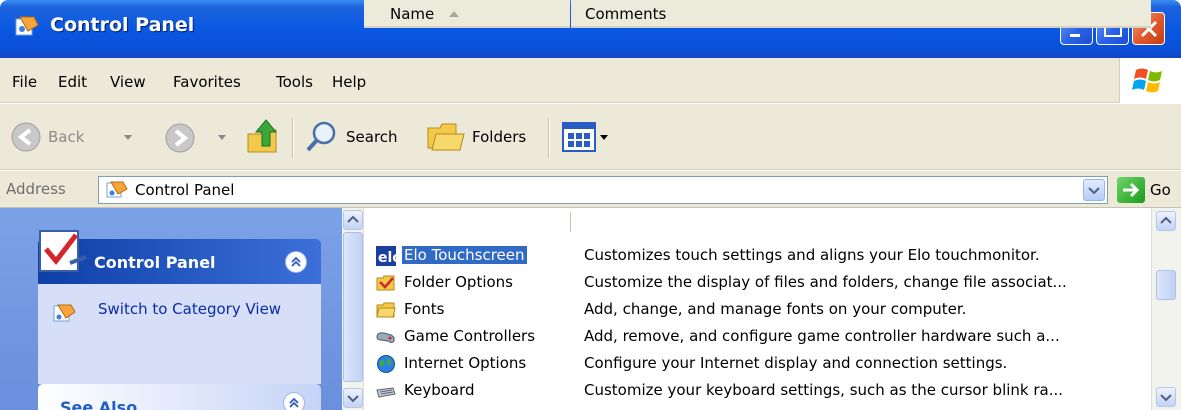  I want to click on menu-bar: File Edit View Favorites Tools Help, so click(590, 80).